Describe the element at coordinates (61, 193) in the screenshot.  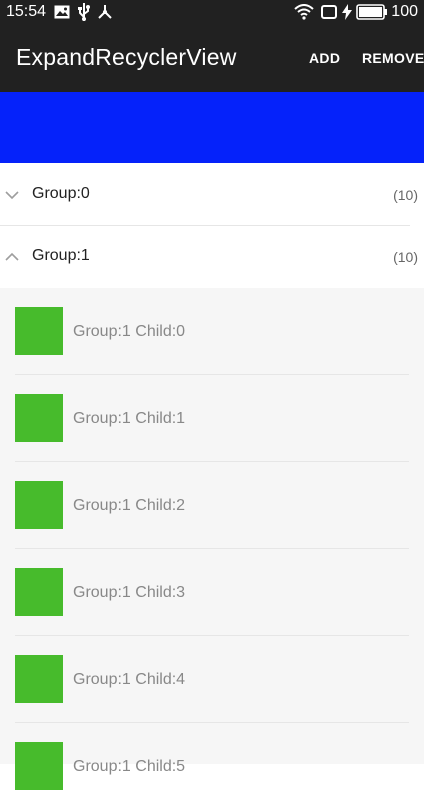
I see `group-label: Group:0` at that location.